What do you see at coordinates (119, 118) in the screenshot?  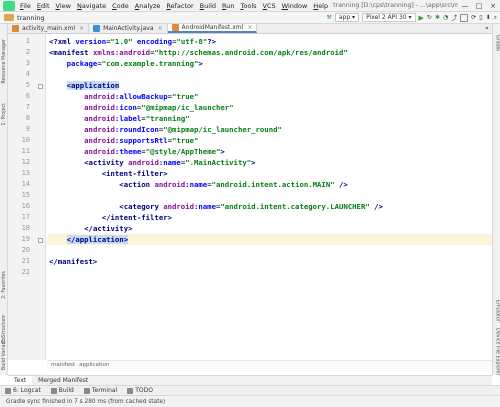 I see `code-line: android:label="tranning"` at bounding box center [119, 118].